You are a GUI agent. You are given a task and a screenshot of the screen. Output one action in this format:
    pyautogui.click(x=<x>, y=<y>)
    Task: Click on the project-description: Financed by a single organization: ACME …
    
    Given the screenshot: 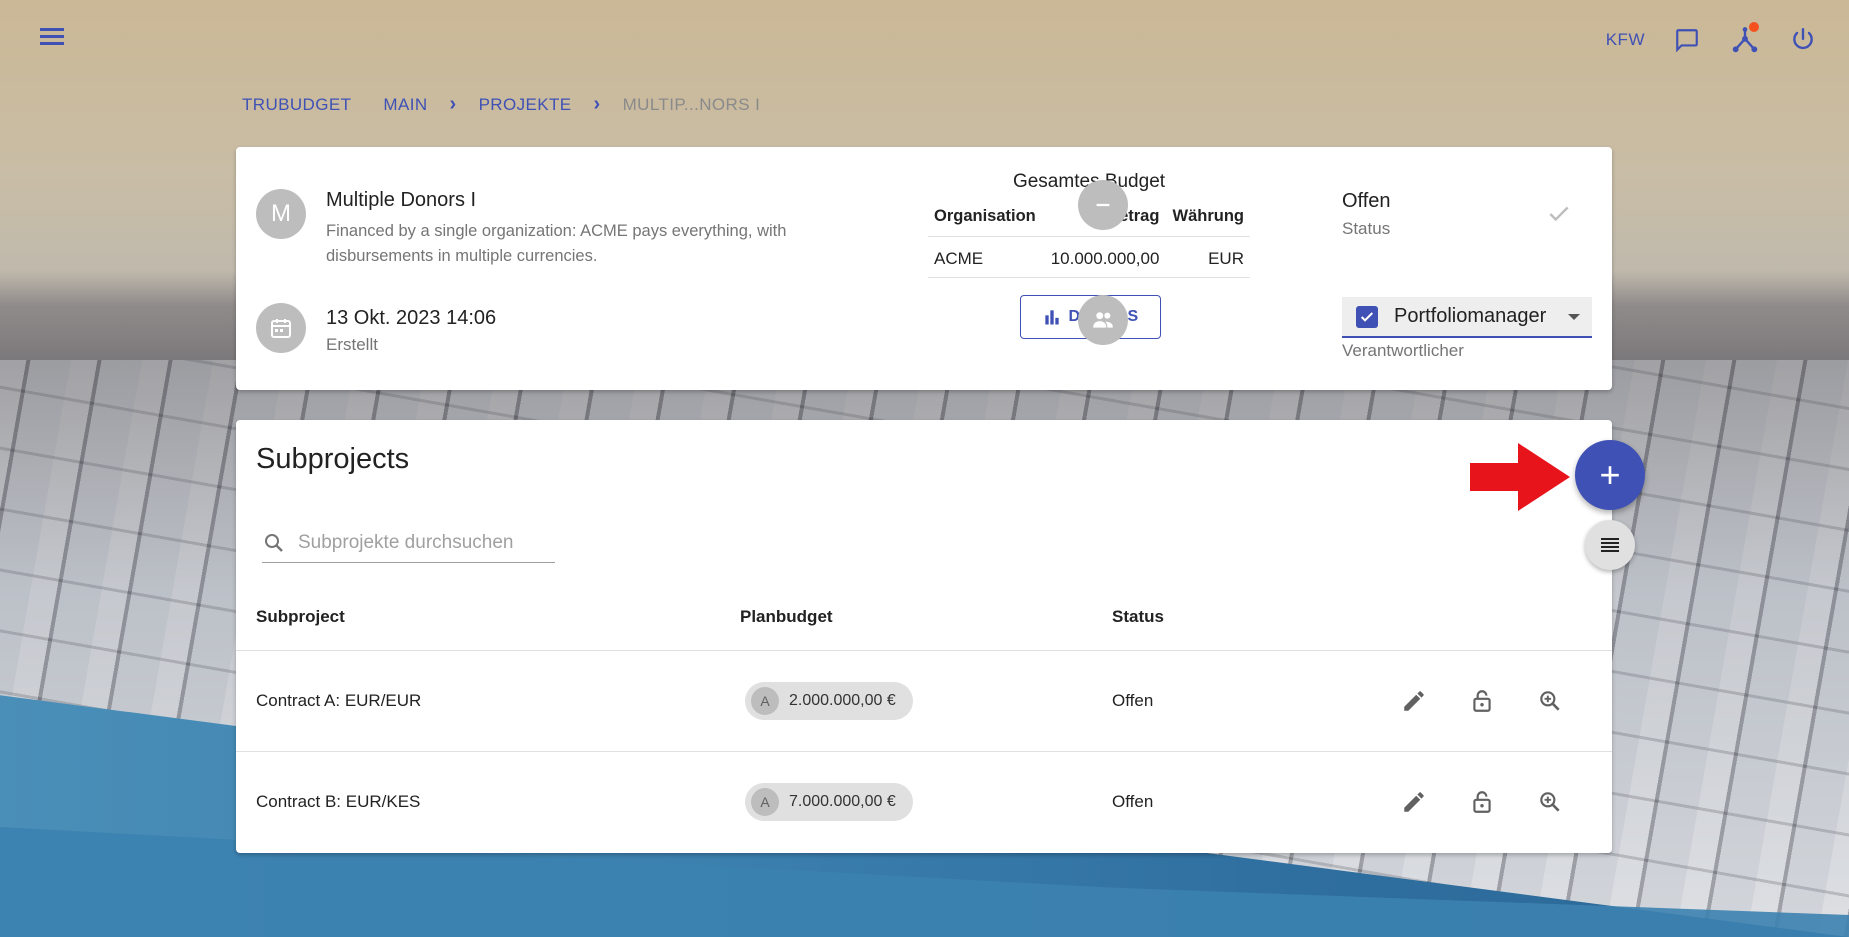 What is the action you would take?
    pyautogui.click(x=556, y=243)
    